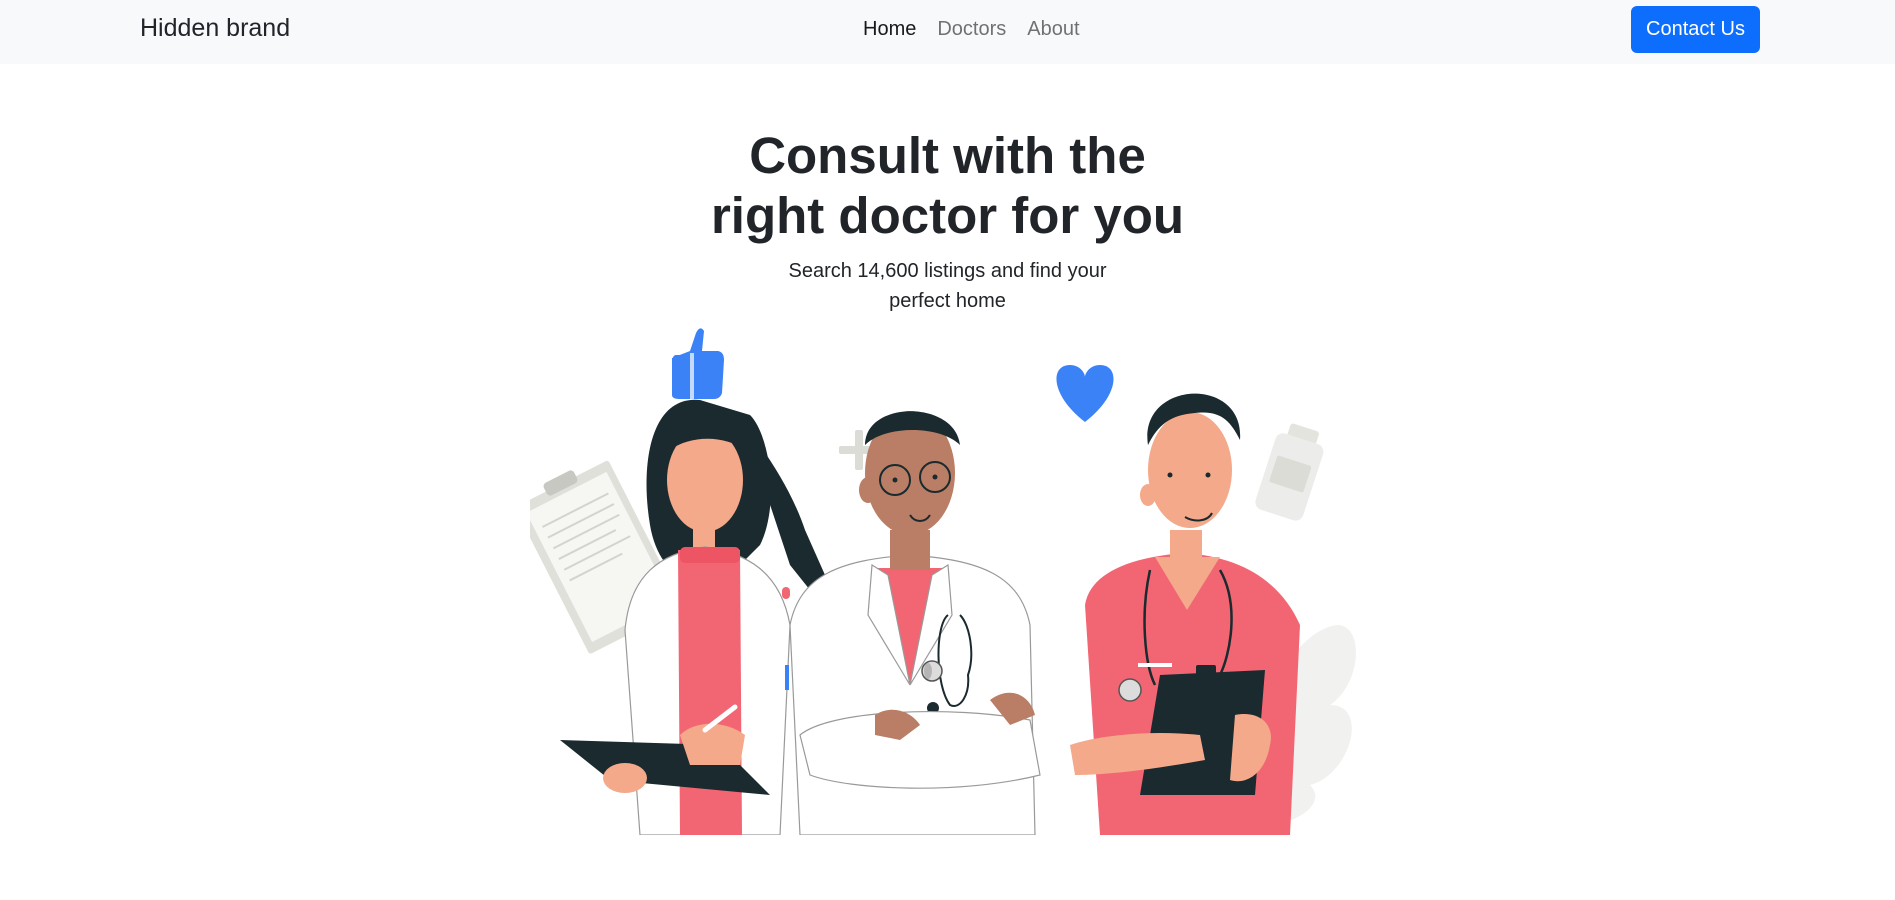 This screenshot has width=1895, height=900. What do you see at coordinates (1185, 614) in the screenshot?
I see `male-nurse` at bounding box center [1185, 614].